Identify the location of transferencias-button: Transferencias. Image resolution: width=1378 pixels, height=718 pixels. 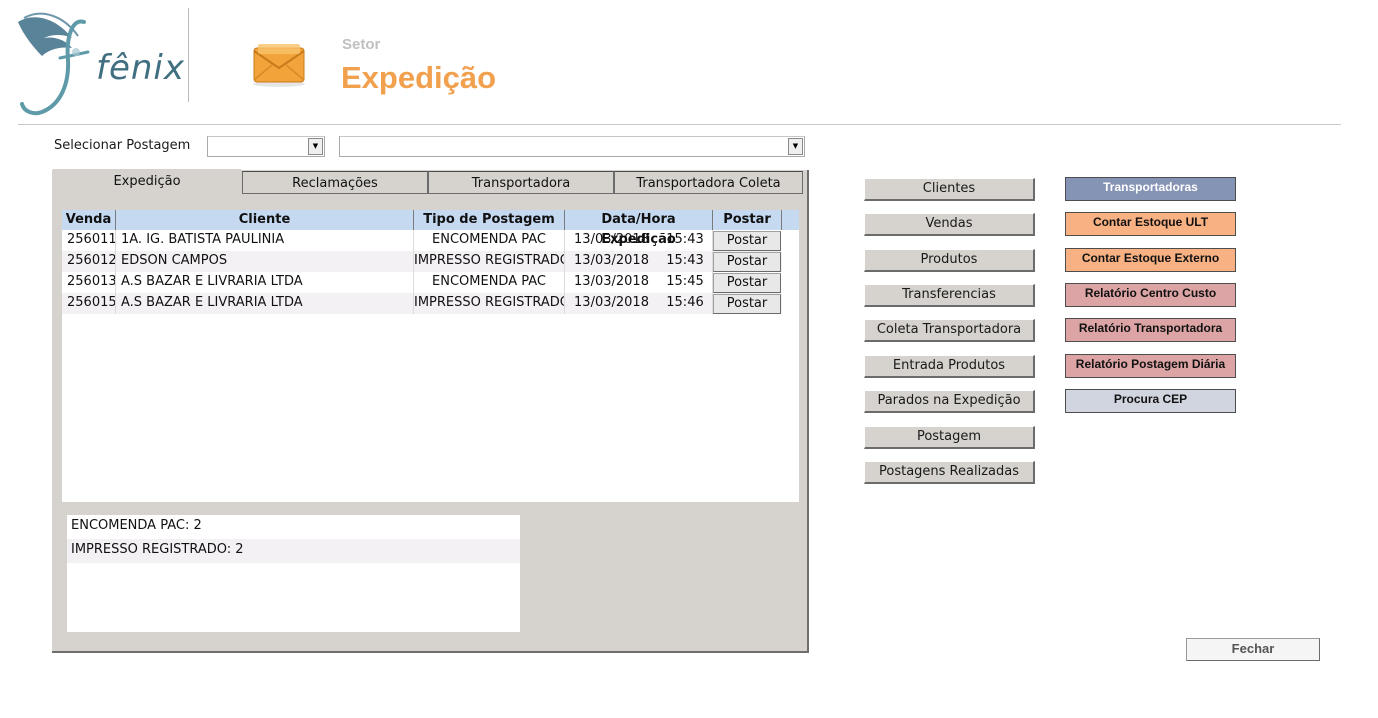
(949, 295).